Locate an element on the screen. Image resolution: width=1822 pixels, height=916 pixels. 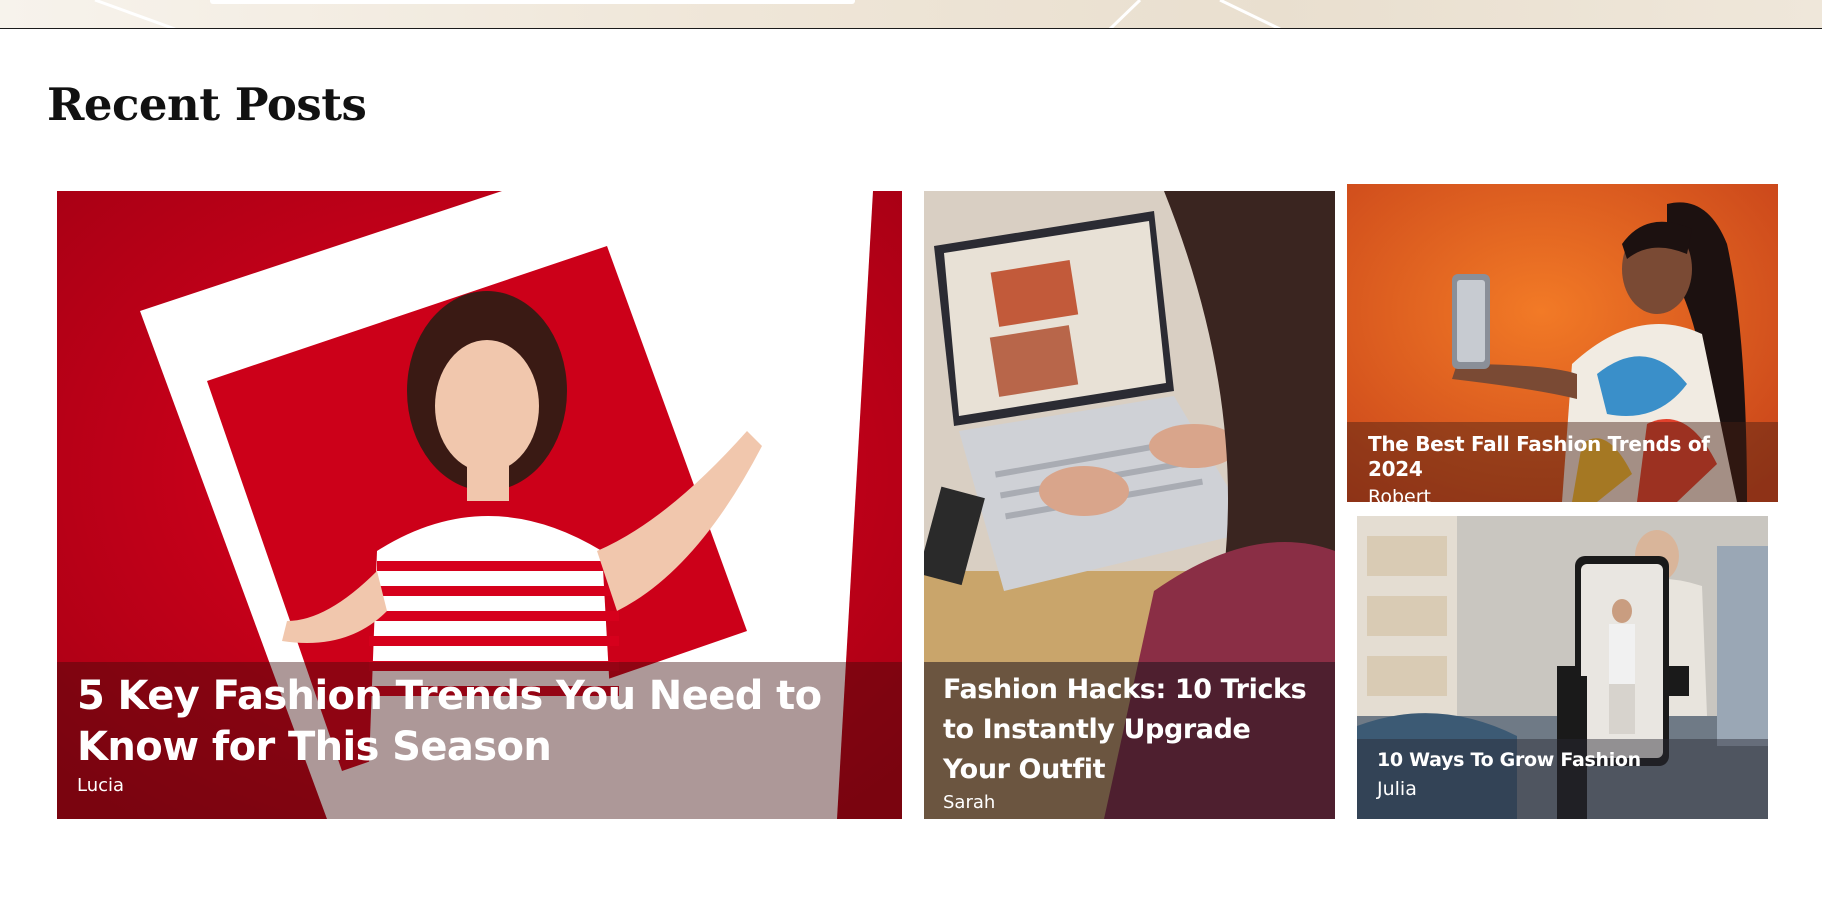
post-author: Julia is located at coordinates (1397, 789).